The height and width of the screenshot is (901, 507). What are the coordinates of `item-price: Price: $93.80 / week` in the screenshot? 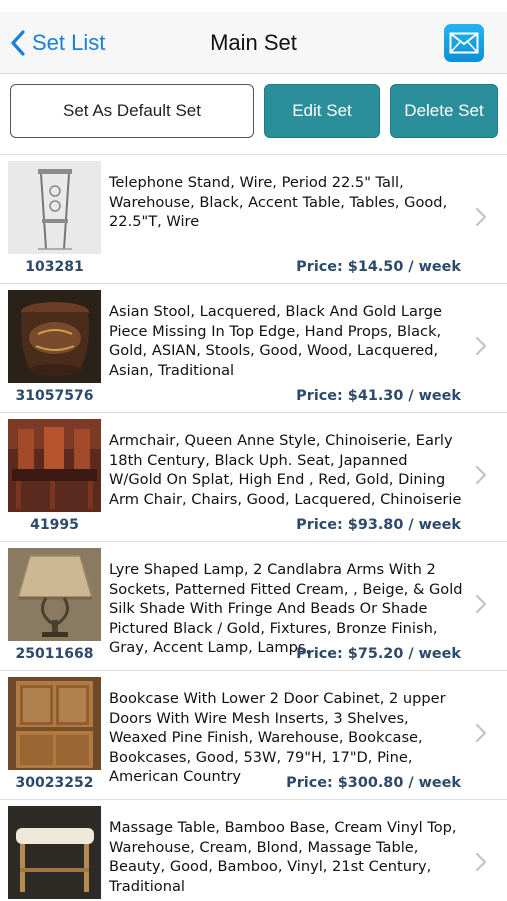 It's located at (378, 525).